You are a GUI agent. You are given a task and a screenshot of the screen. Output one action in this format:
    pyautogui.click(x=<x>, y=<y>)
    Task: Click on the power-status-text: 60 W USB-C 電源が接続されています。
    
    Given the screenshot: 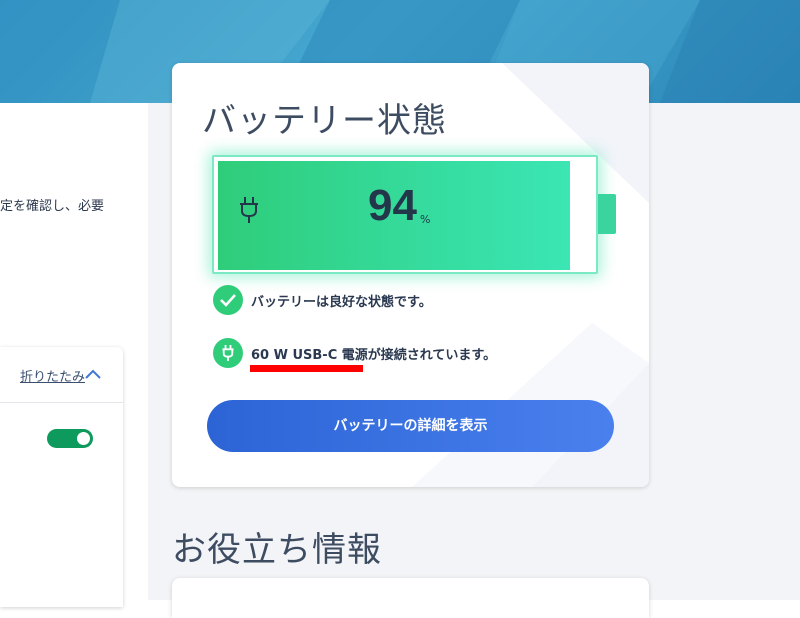 What is the action you would take?
    pyautogui.click(x=374, y=355)
    